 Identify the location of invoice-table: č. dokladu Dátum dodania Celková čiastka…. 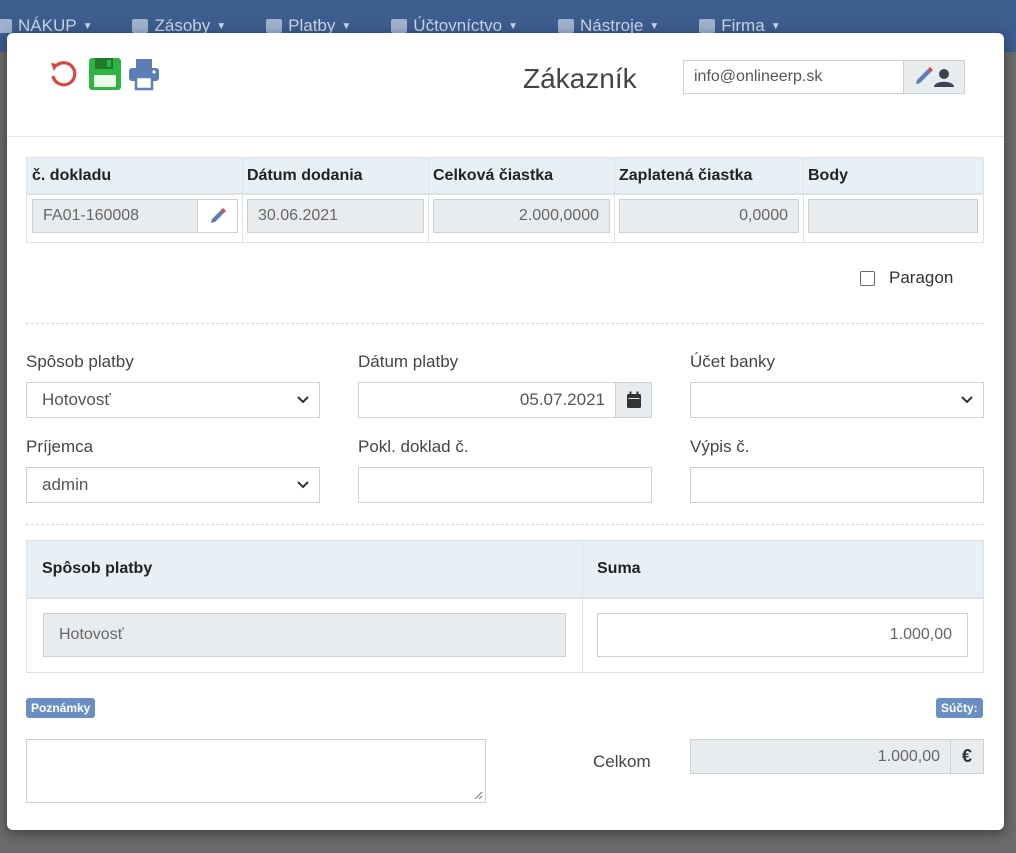
(505, 200).